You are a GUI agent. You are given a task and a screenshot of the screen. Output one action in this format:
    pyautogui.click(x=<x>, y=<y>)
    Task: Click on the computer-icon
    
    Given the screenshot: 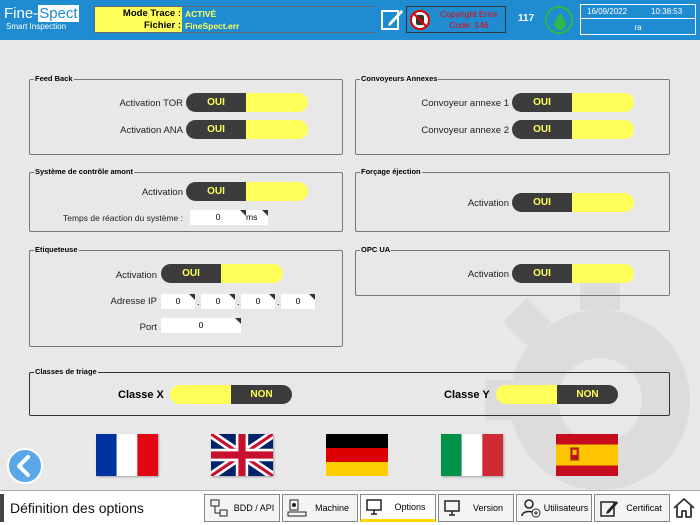 What is the action you would take?
    pyautogui.click(x=374, y=507)
    